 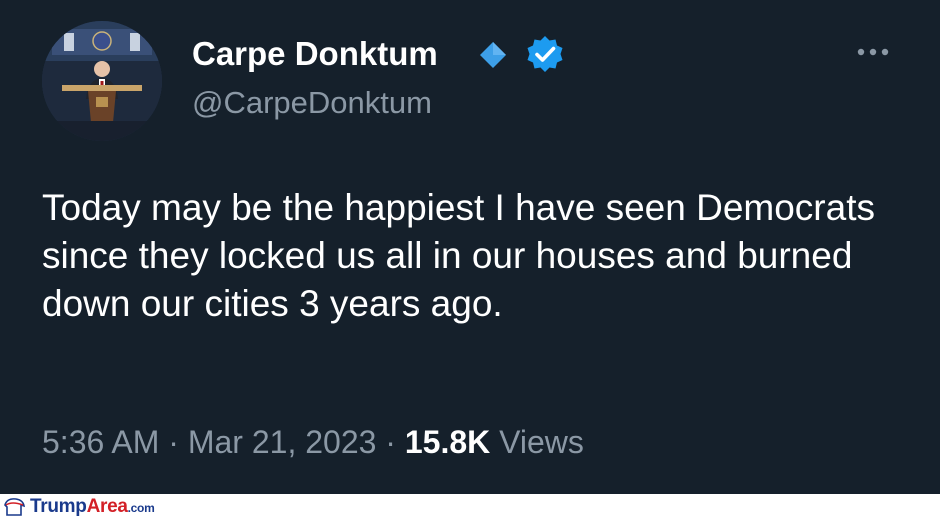 What do you see at coordinates (470, 506) in the screenshot?
I see `watermark-bar: TrumpArea.com` at bounding box center [470, 506].